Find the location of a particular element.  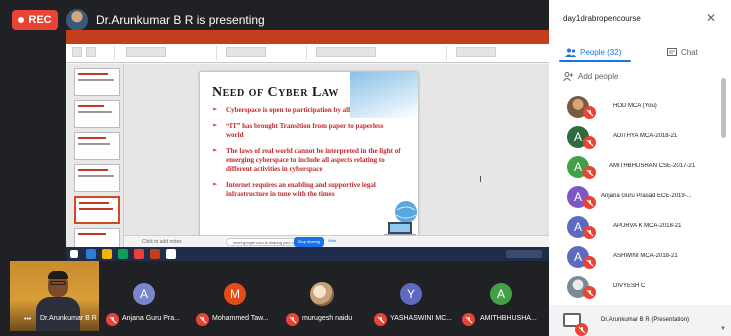

tab-people-label: People (32) is located at coordinates (601, 52).